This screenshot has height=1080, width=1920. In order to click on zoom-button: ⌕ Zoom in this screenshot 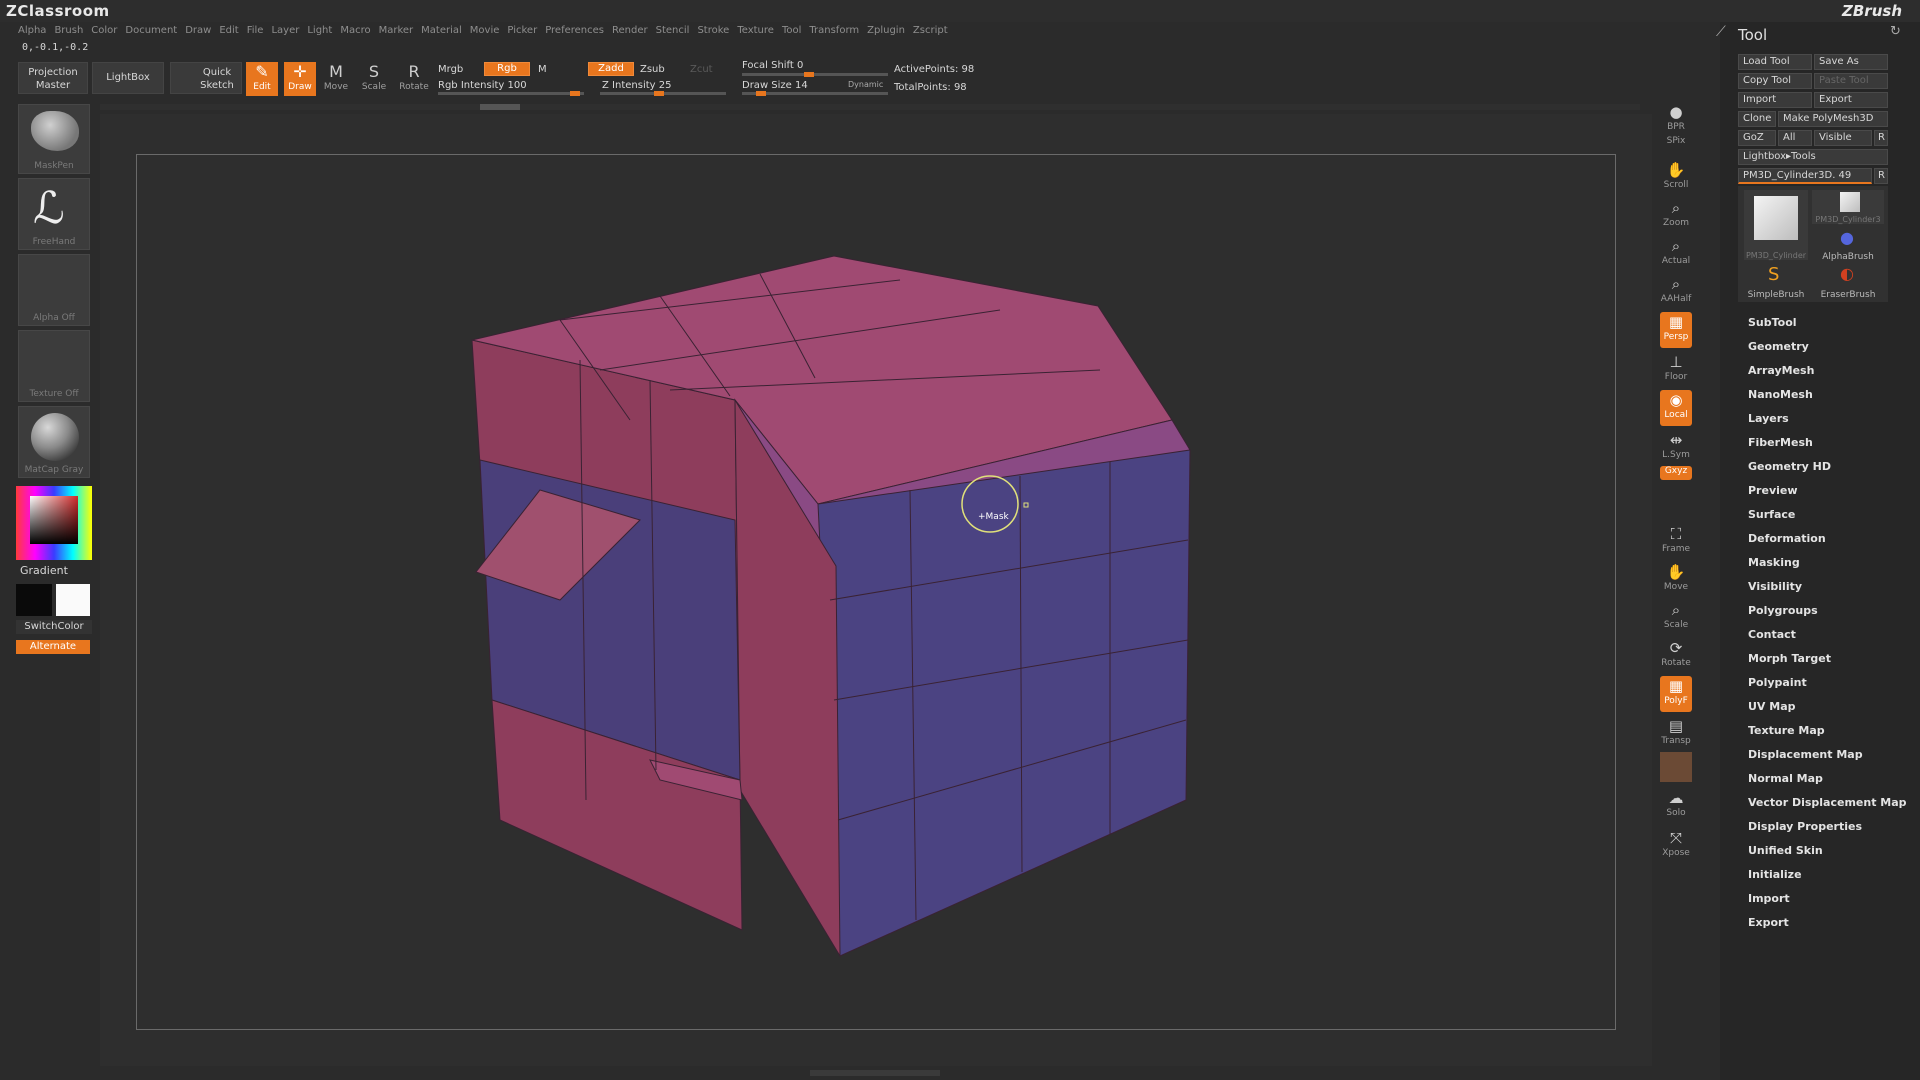, I will do `click(1676, 216)`.